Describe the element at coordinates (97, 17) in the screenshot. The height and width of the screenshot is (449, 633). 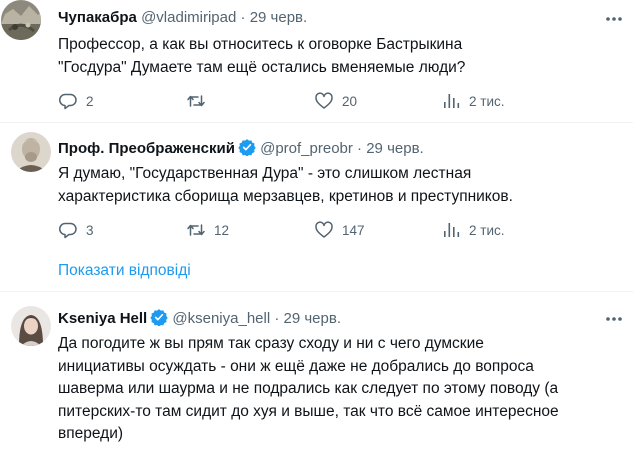
I see `author-name: Чупакабра` at that location.